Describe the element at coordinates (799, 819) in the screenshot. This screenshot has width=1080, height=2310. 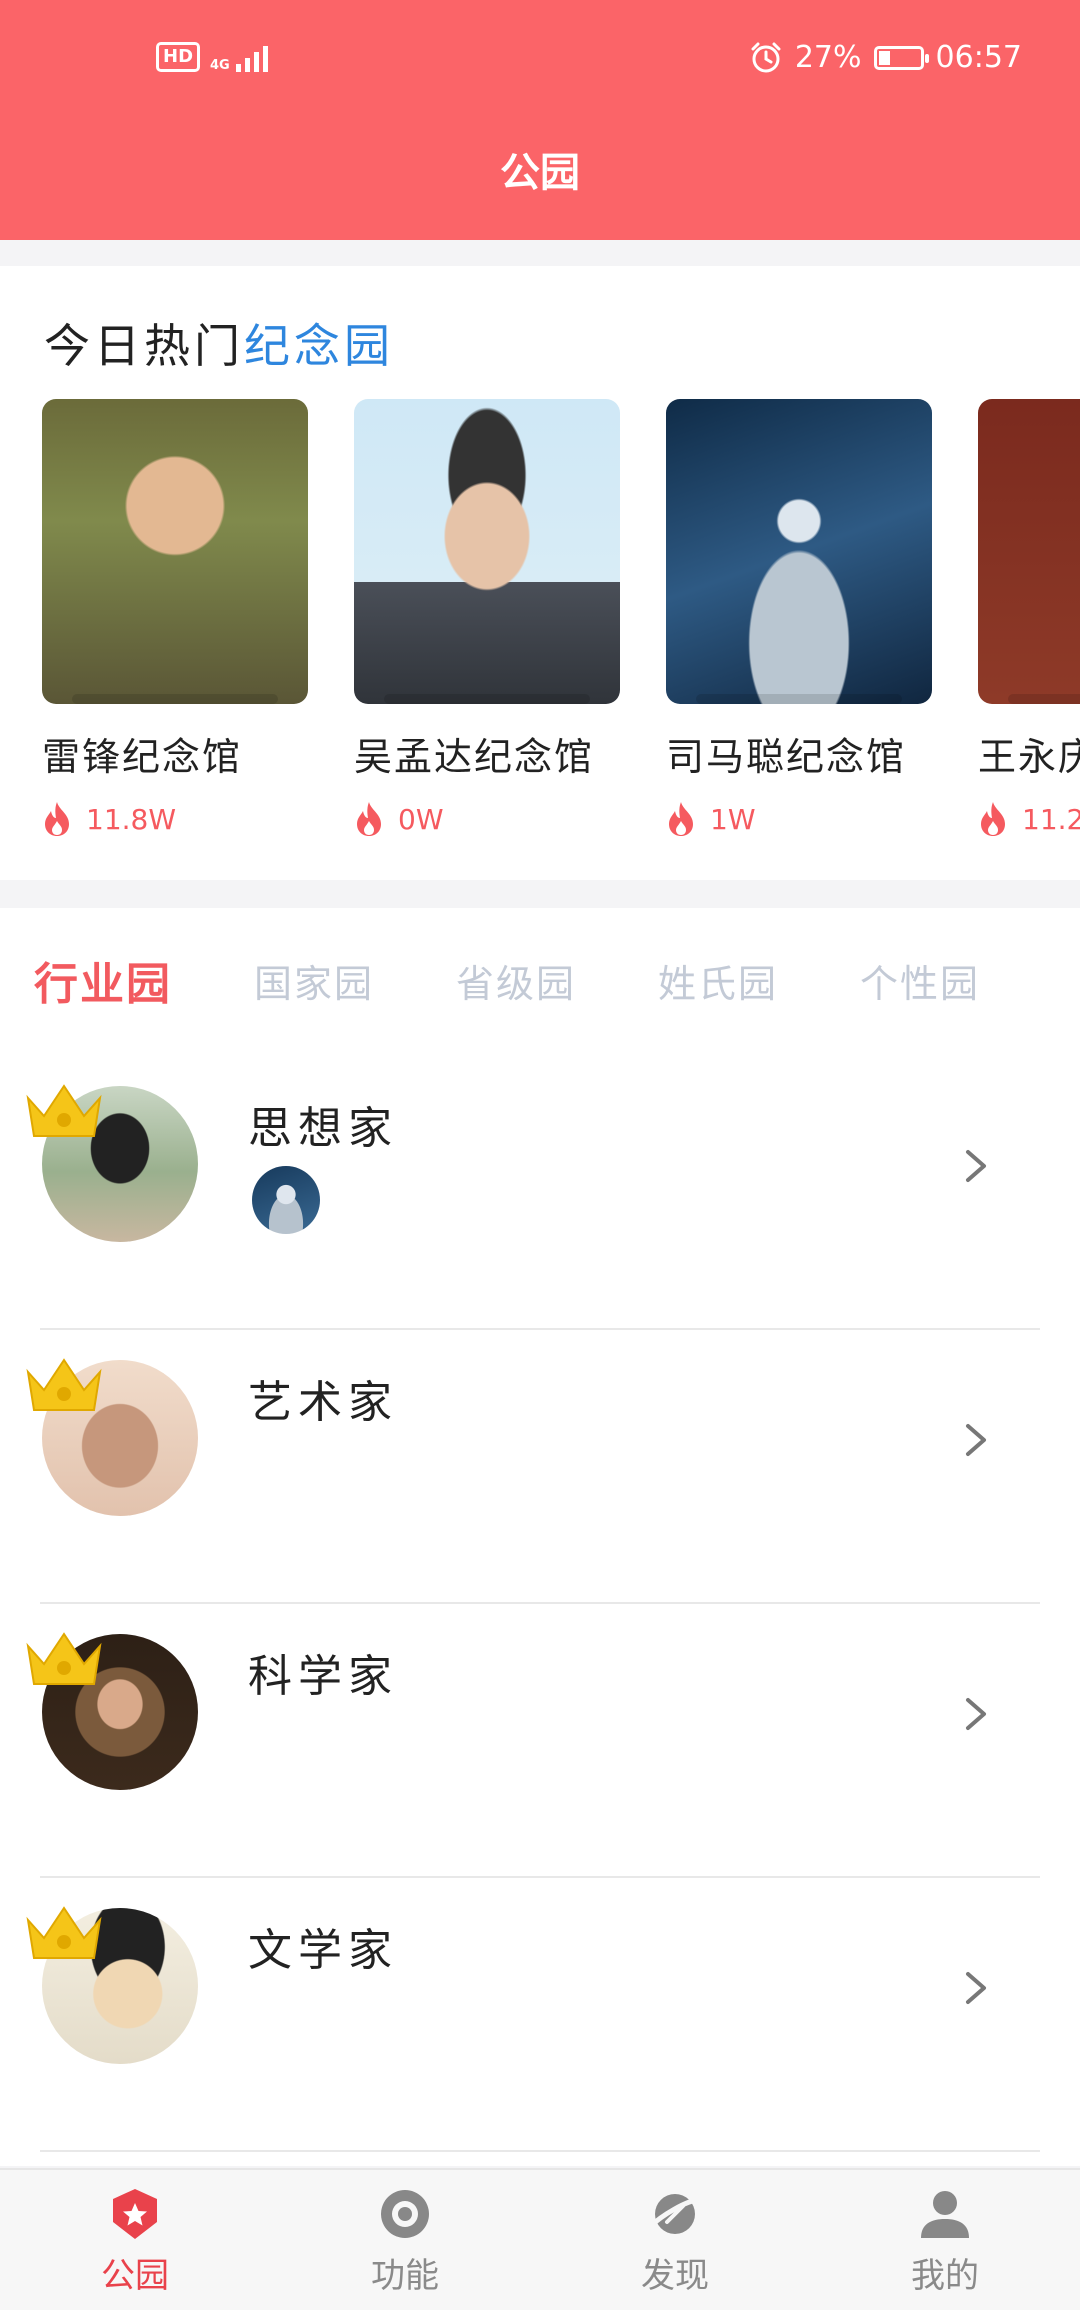
I see `memorial-heat: 1W` at that location.